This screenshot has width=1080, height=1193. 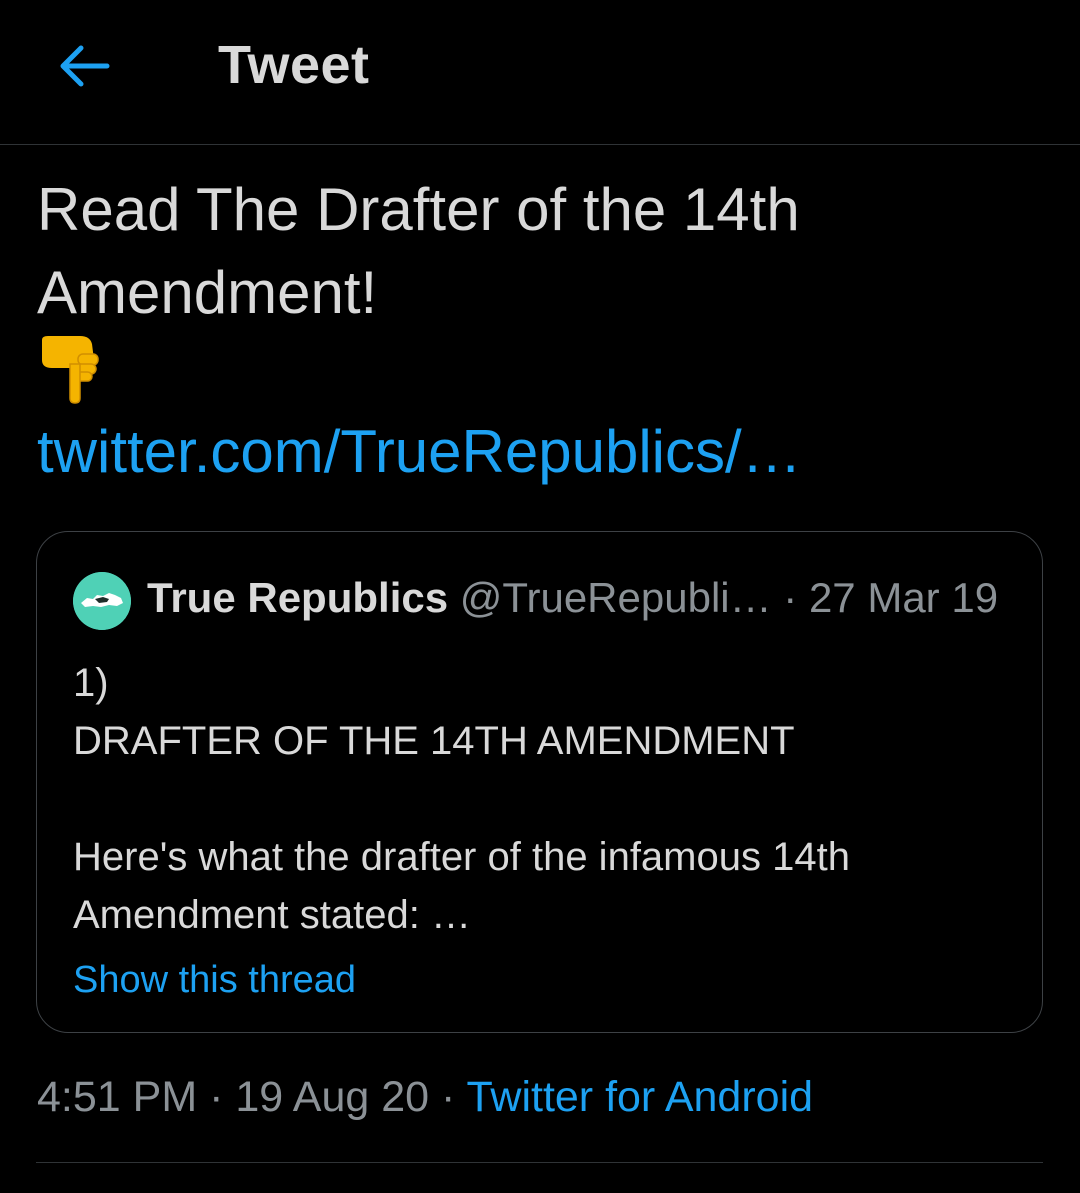 I want to click on back-button, so click(x=84, y=66).